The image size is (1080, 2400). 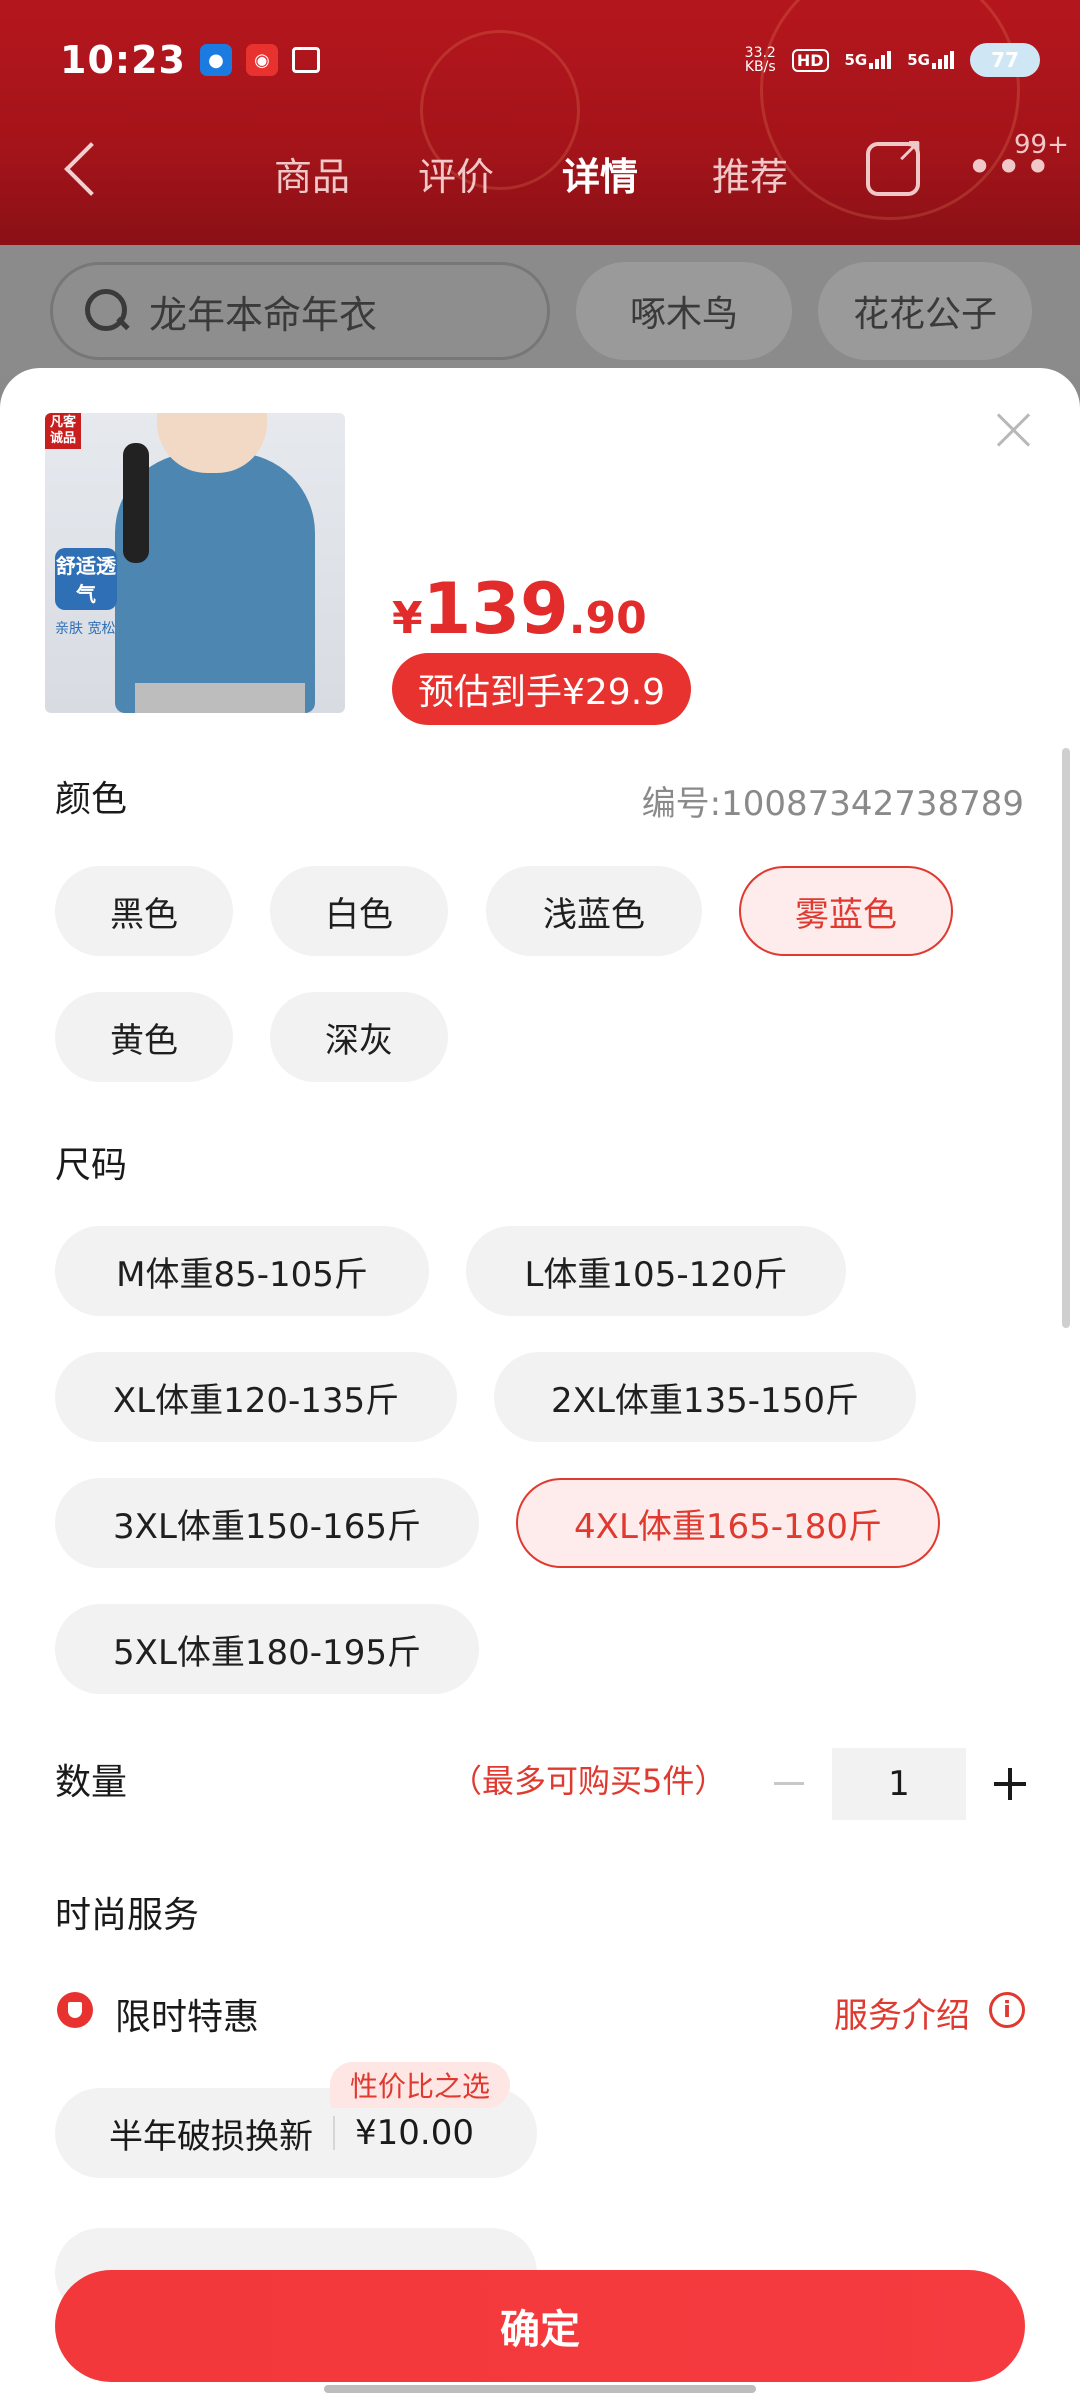 What do you see at coordinates (256, 1397) in the screenshot?
I see `size-option: XL体重120-135斤` at bounding box center [256, 1397].